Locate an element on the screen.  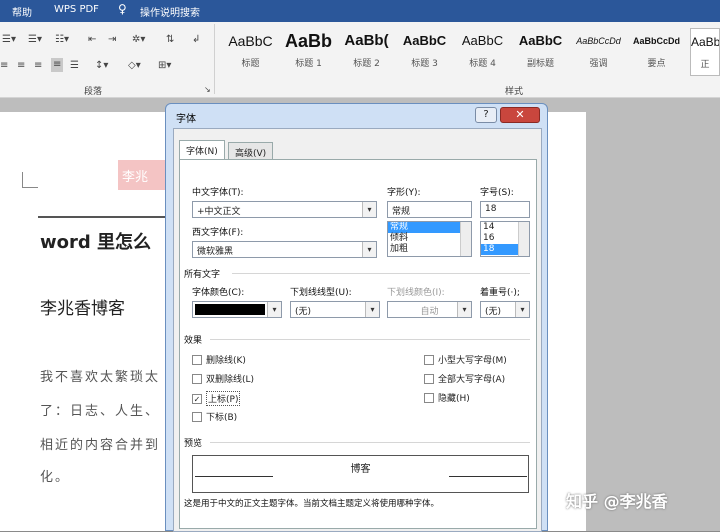
margin-mark is located at coordinates (30, 180).